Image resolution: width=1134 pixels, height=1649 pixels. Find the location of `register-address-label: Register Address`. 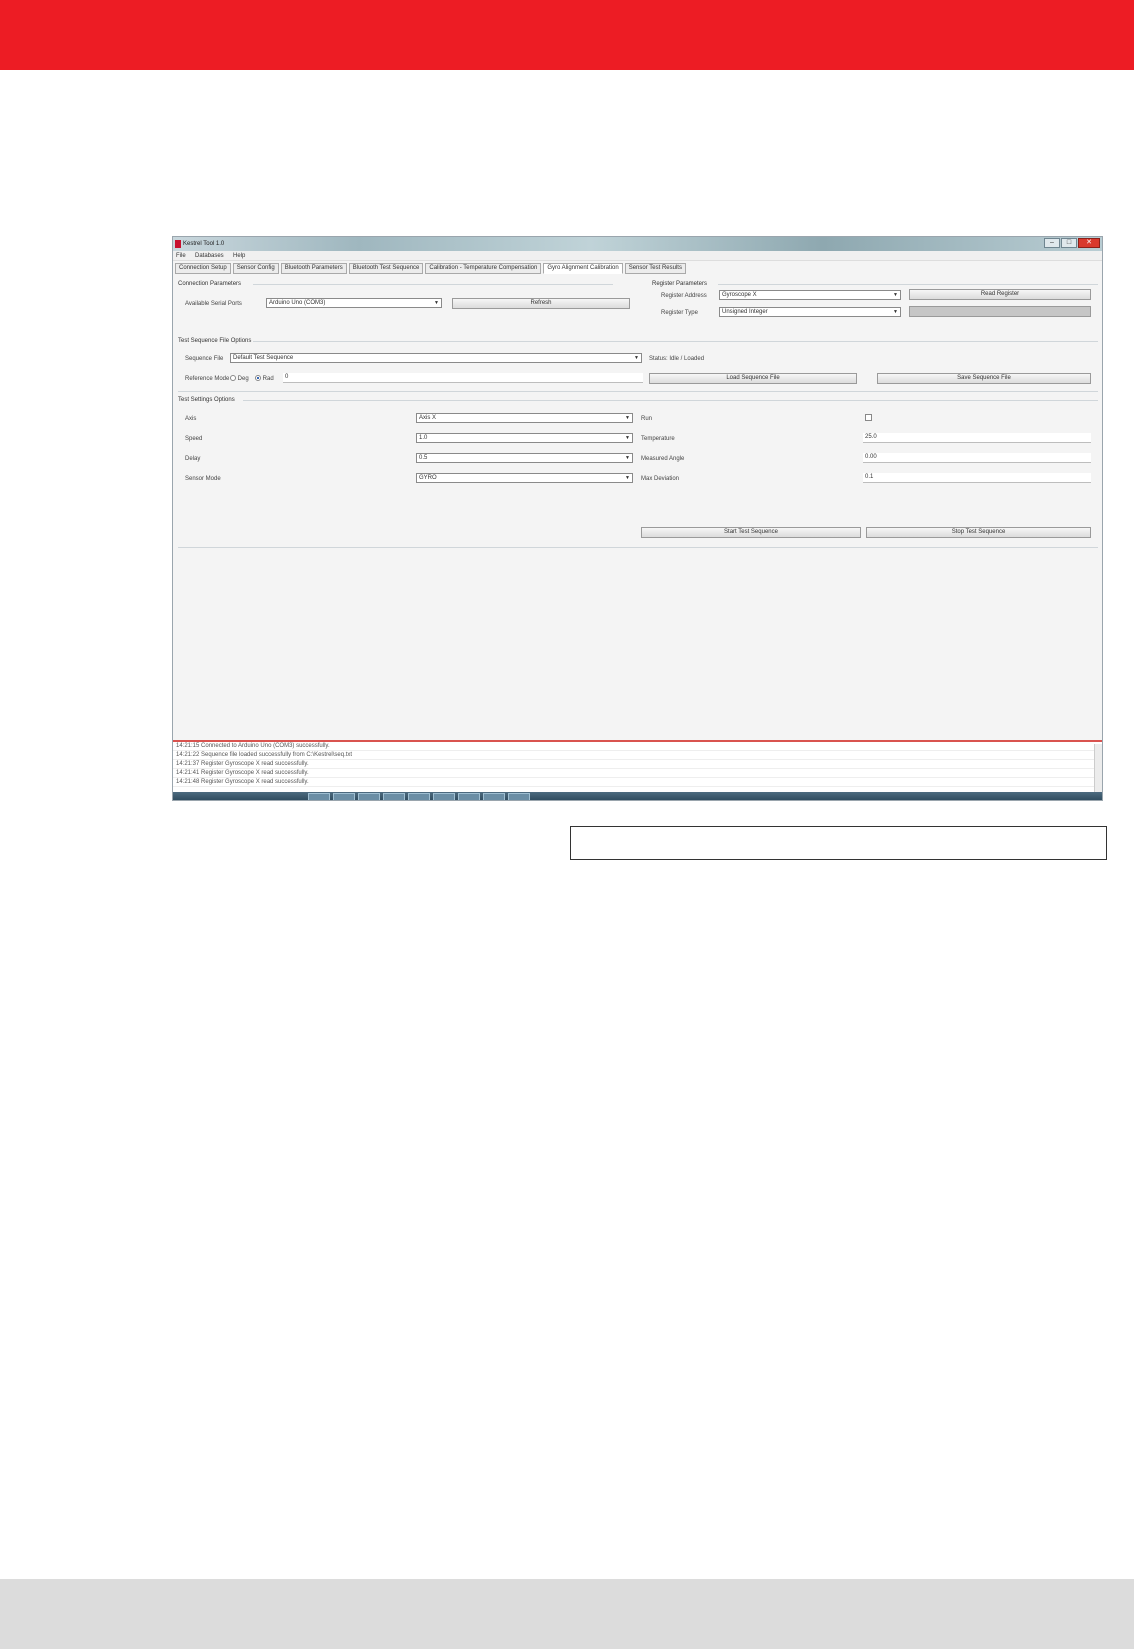

register-address-label: Register Address is located at coordinates (684, 296).